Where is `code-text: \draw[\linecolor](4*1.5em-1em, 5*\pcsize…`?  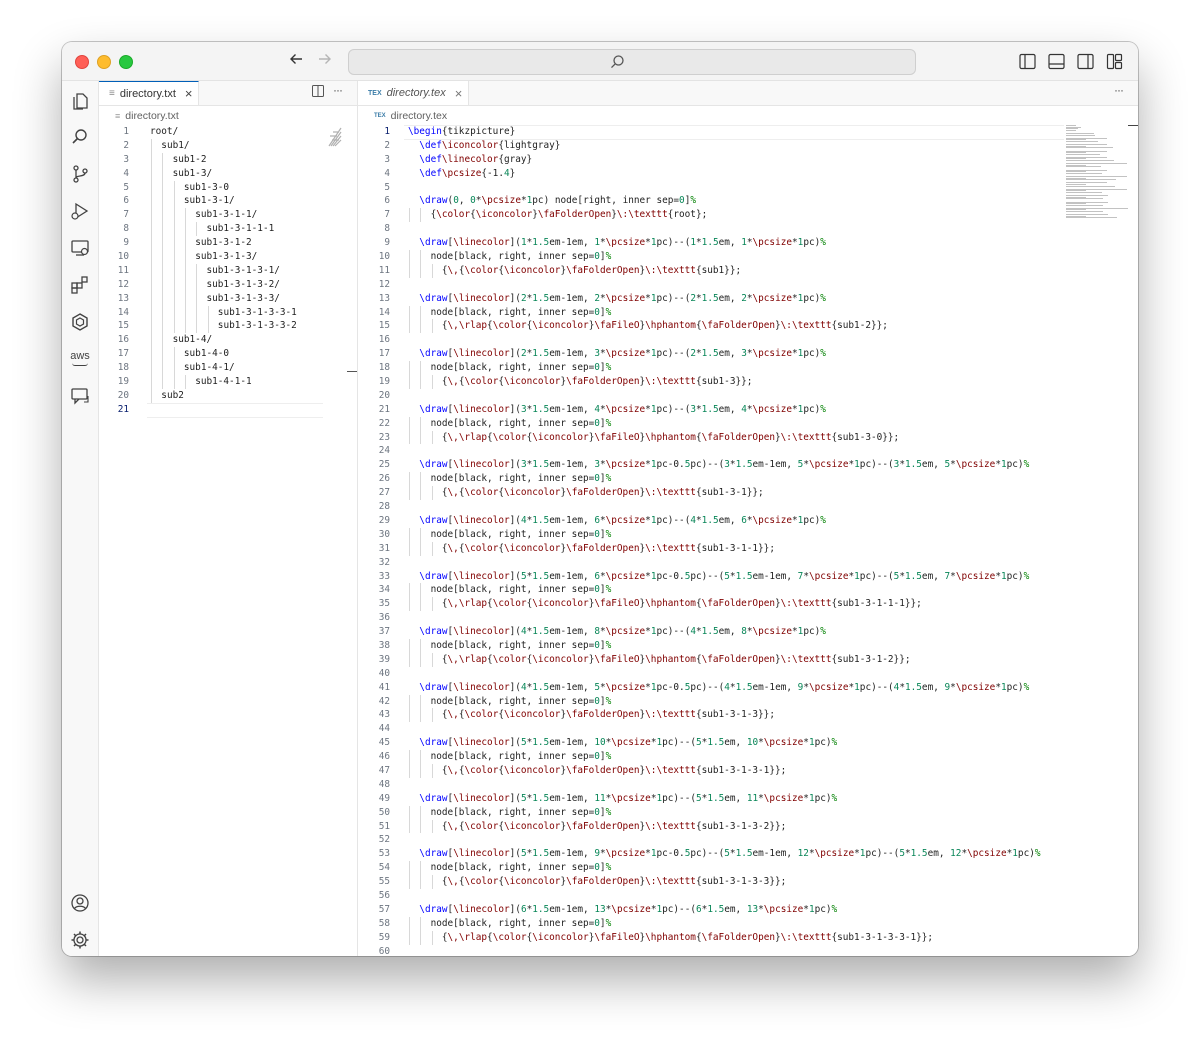
code-text: \draw[\linecolor](4*1.5em-1em, 5*\pcsize… is located at coordinates (724, 687).